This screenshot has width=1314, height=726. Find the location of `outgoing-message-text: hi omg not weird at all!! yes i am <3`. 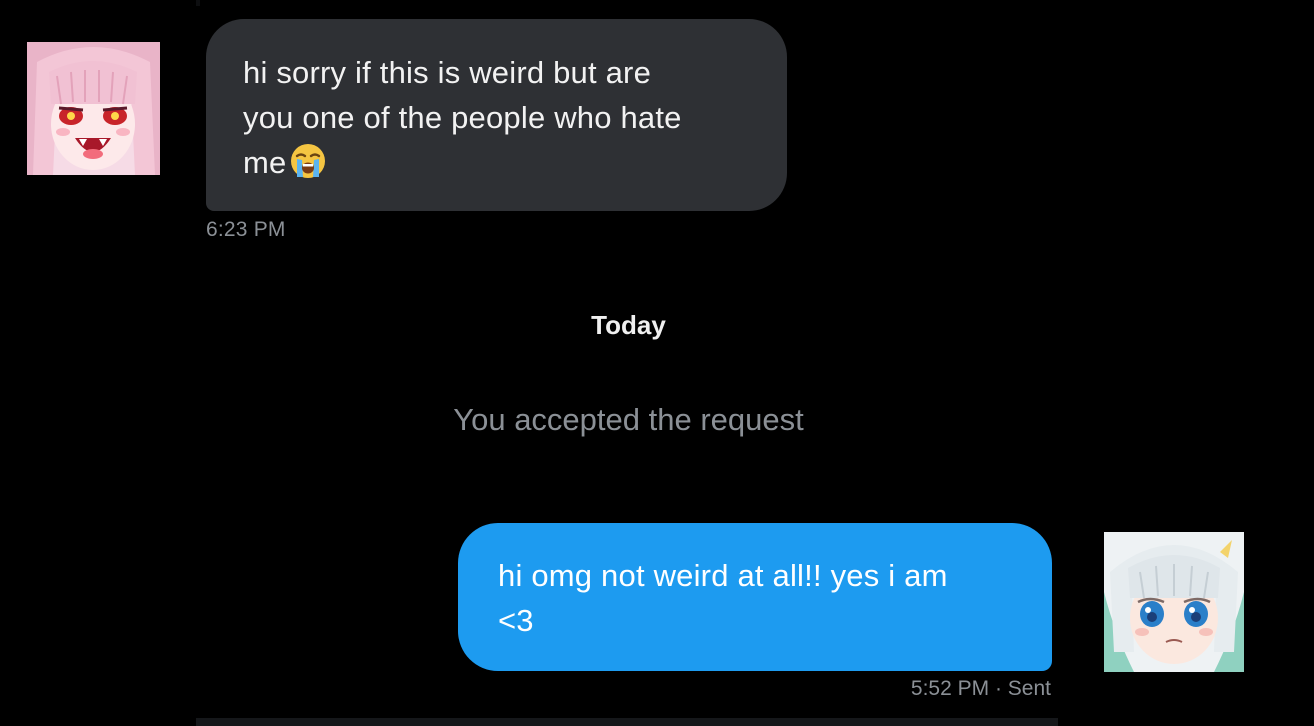

outgoing-message-text: hi omg not weird at all!! yes i am <3 is located at coordinates (723, 598).